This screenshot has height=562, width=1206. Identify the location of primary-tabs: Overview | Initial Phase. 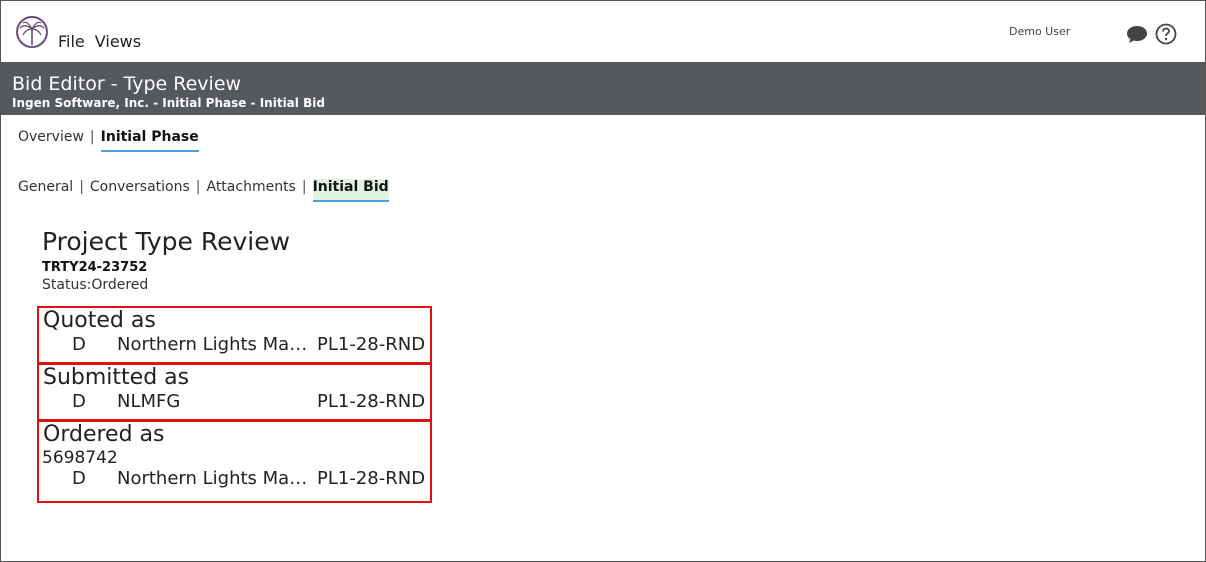
(108, 140).